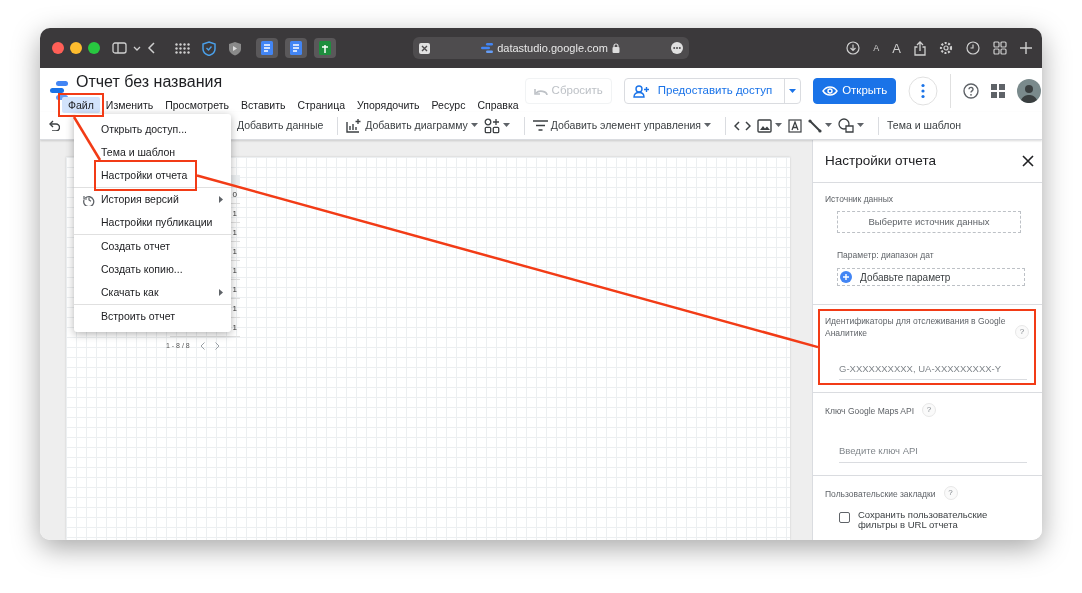 This screenshot has height=593, width=1082. What do you see at coordinates (820, 125) in the screenshot?
I see `line-button` at bounding box center [820, 125].